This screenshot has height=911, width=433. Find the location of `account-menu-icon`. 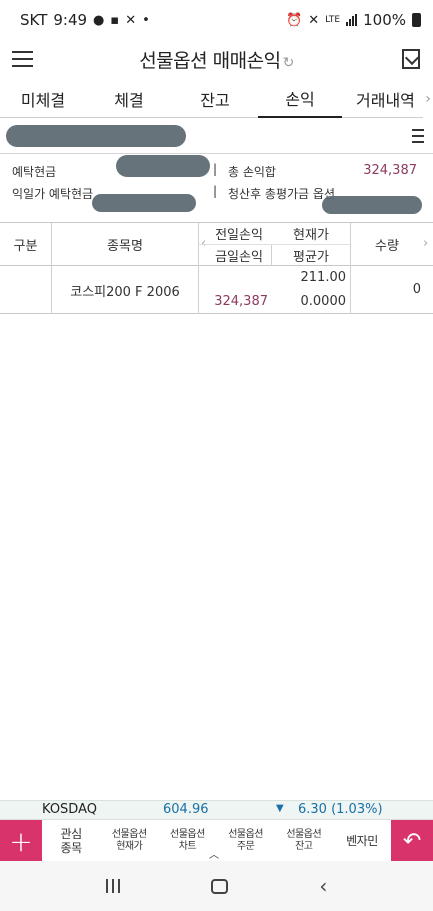

account-menu-icon is located at coordinates (418, 136).